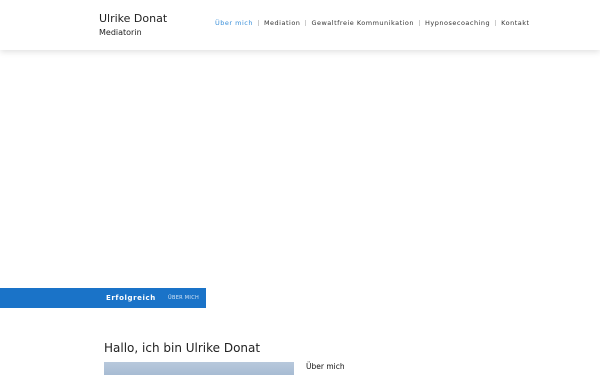  What do you see at coordinates (515, 23) in the screenshot?
I see `nav-item-kontakt: Kontakt` at bounding box center [515, 23].